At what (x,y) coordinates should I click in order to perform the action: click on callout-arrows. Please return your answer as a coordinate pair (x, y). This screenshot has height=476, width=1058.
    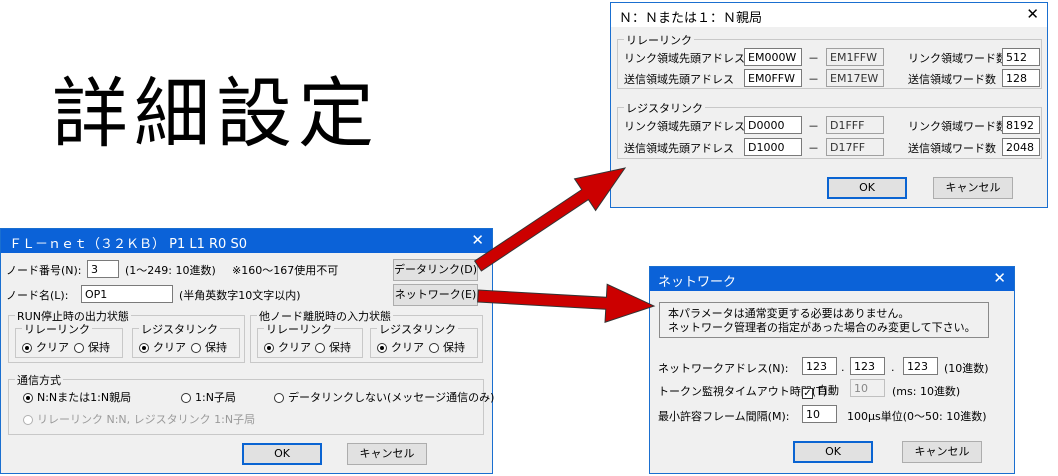
    Looking at the image, I should click on (564, 245).